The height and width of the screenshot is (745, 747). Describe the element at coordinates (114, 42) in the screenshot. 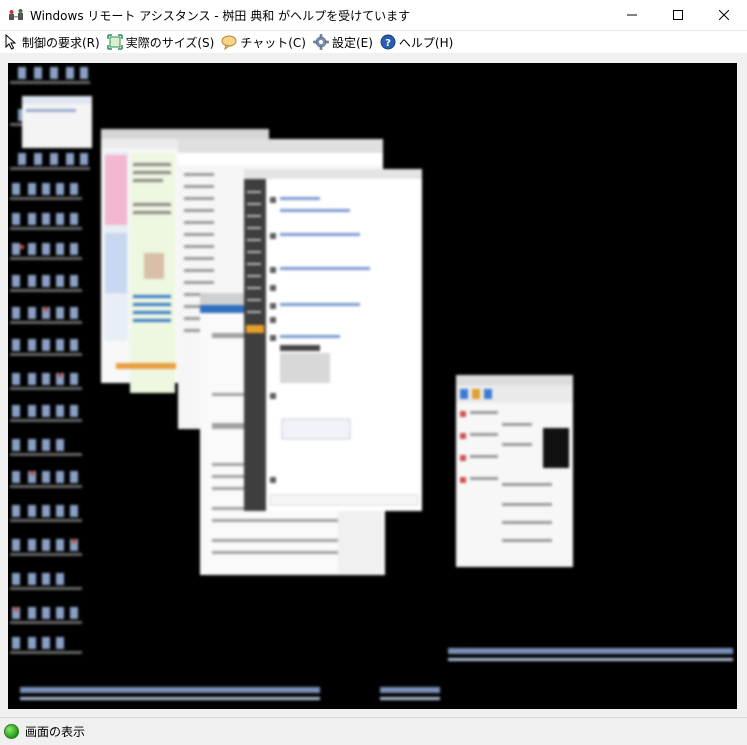

I see `actual-size-icon` at that location.